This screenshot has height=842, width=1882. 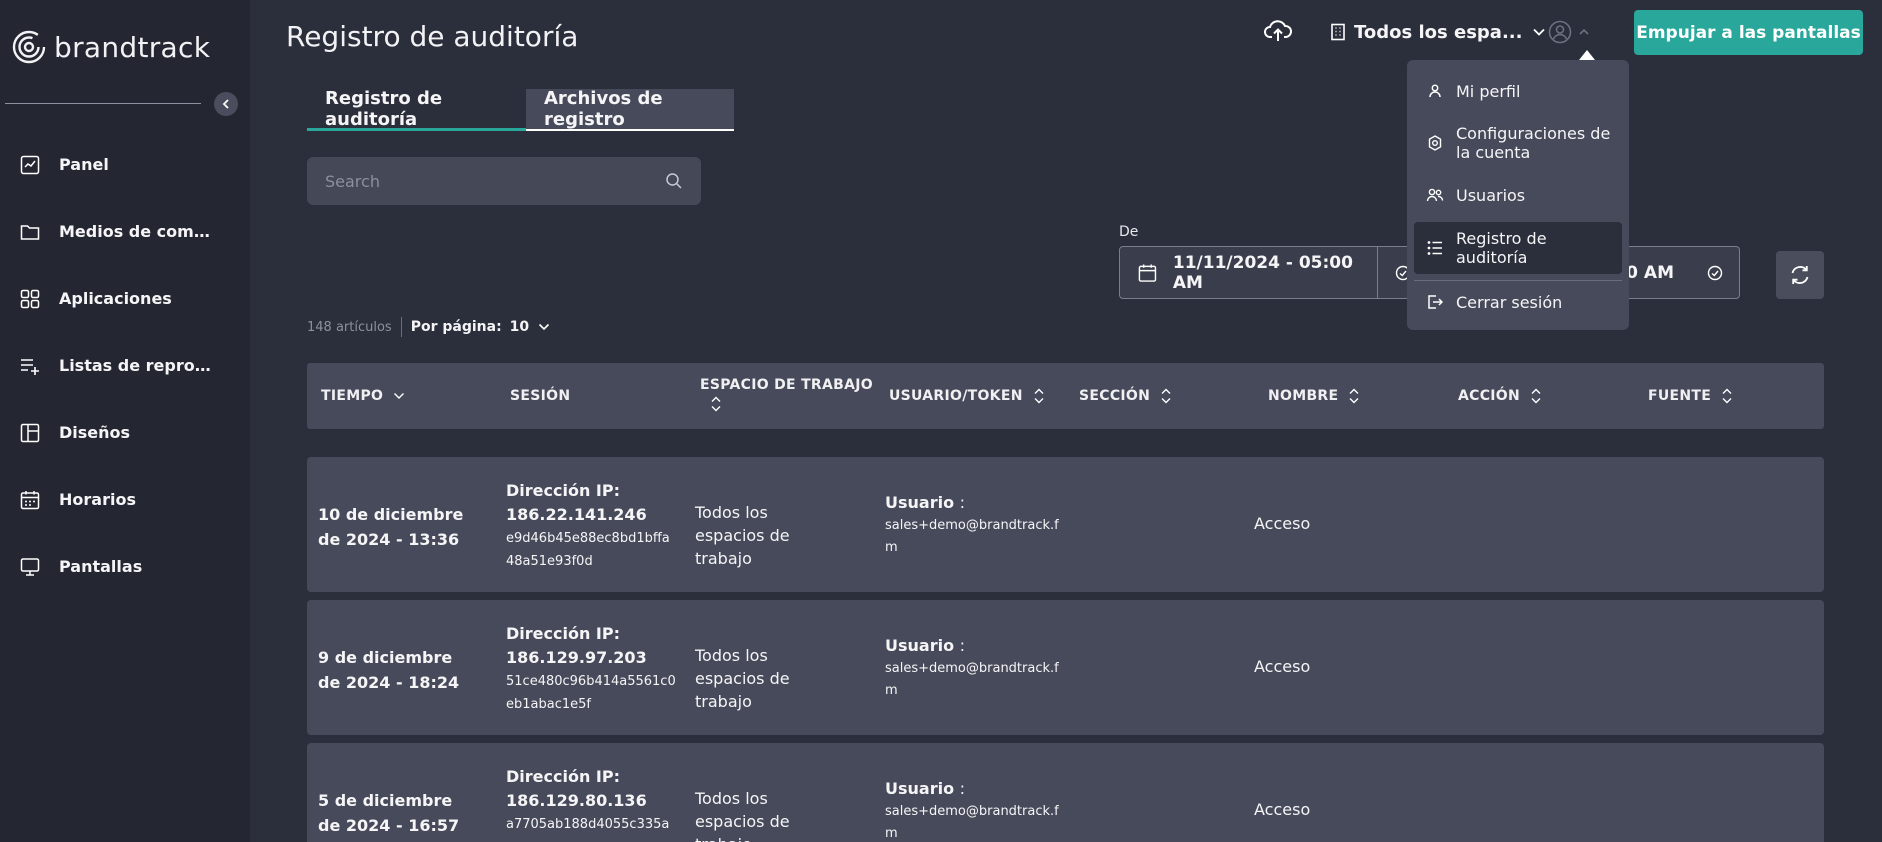 I want to click on sidebar-item-panel: Panel, so click(x=125, y=164).